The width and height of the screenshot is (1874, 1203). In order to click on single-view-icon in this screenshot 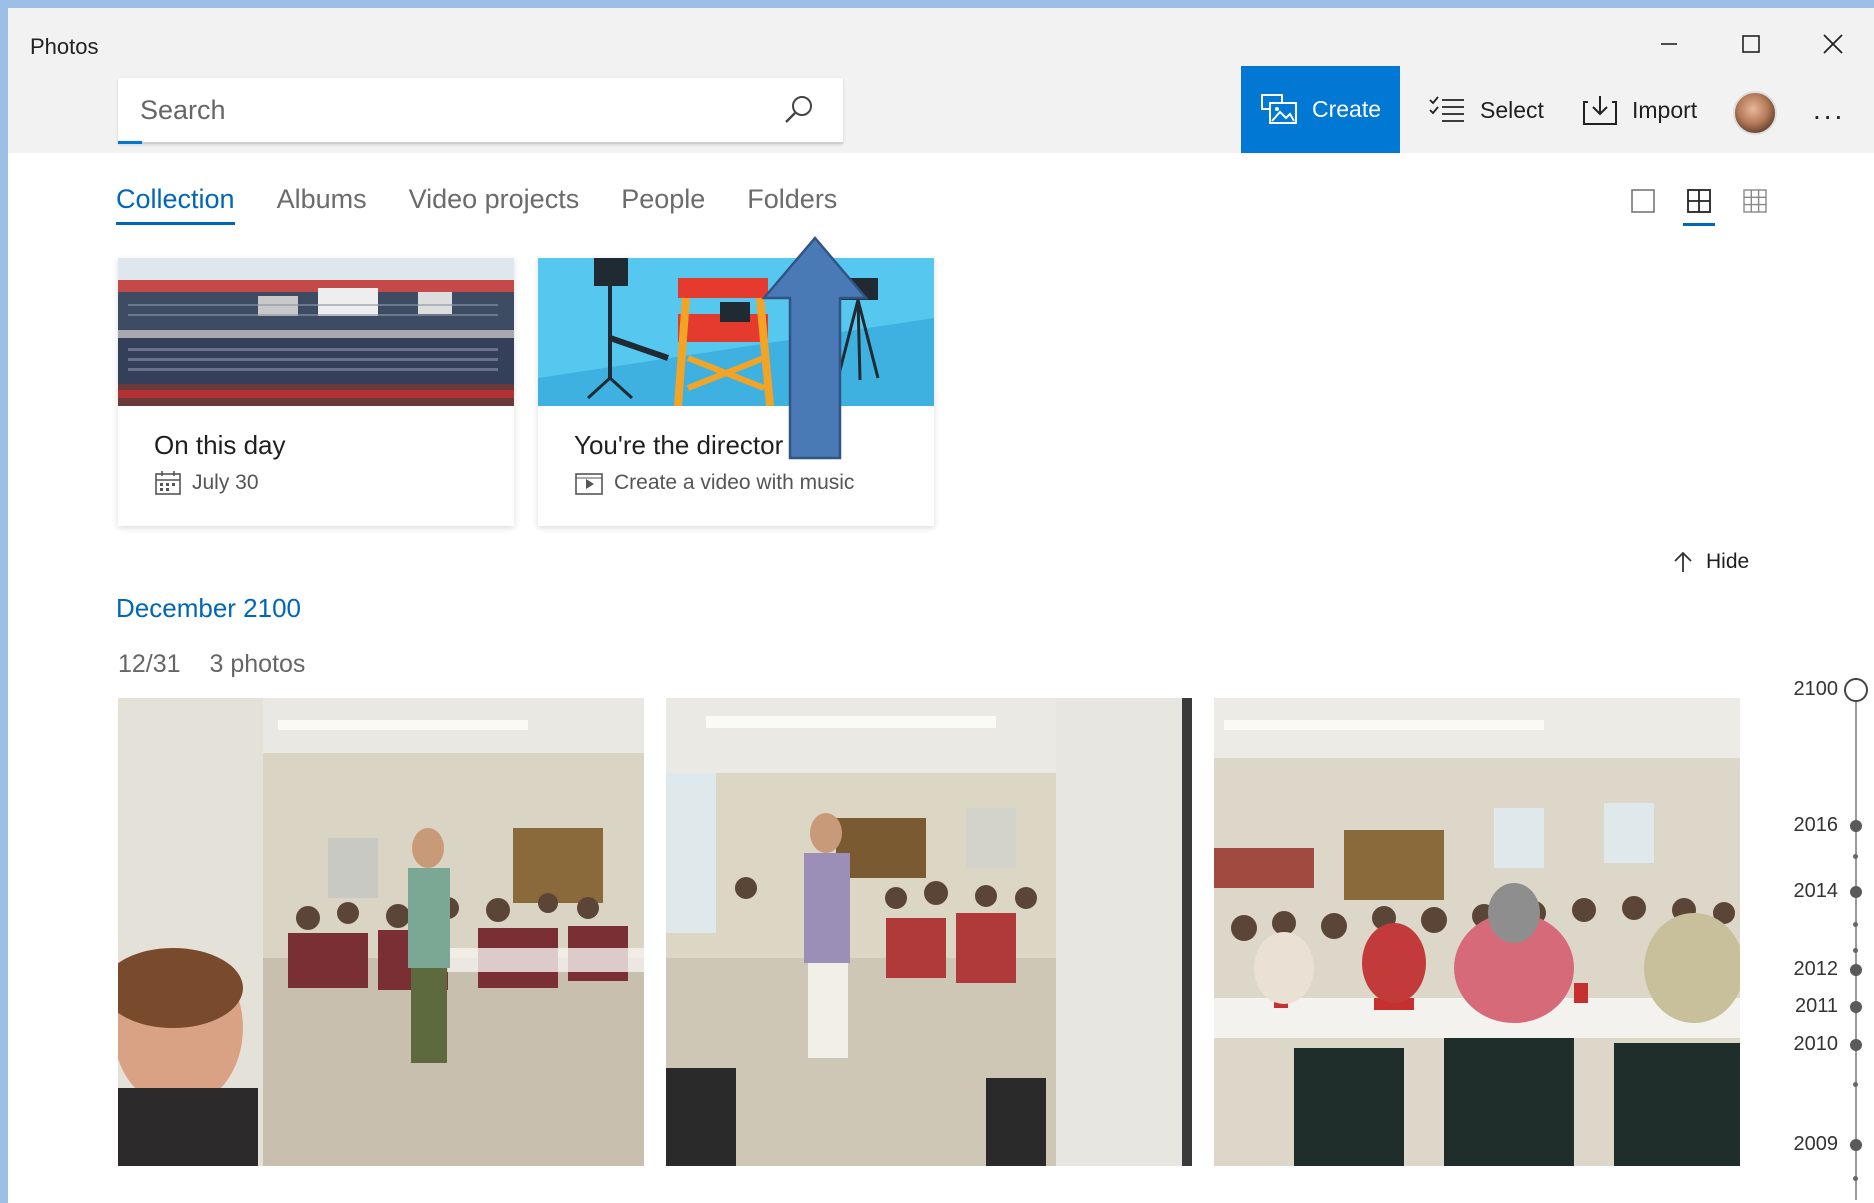, I will do `click(1643, 201)`.